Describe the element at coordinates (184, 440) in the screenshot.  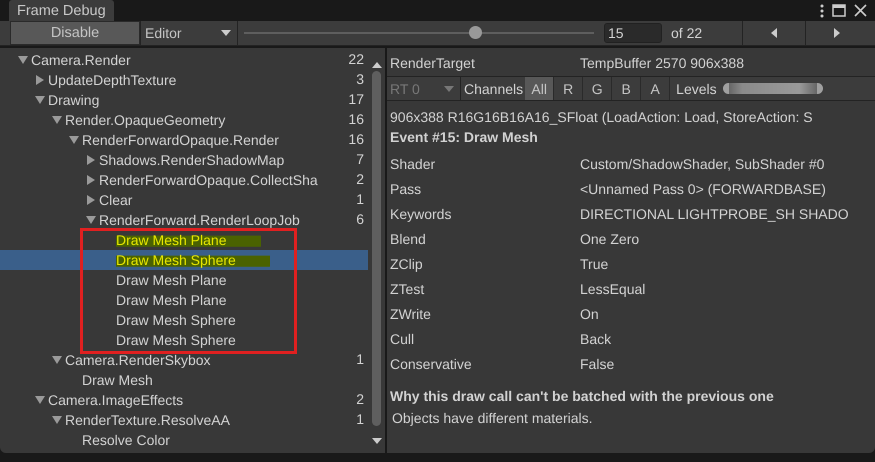
I see `tree-row: Resolve Color` at that location.